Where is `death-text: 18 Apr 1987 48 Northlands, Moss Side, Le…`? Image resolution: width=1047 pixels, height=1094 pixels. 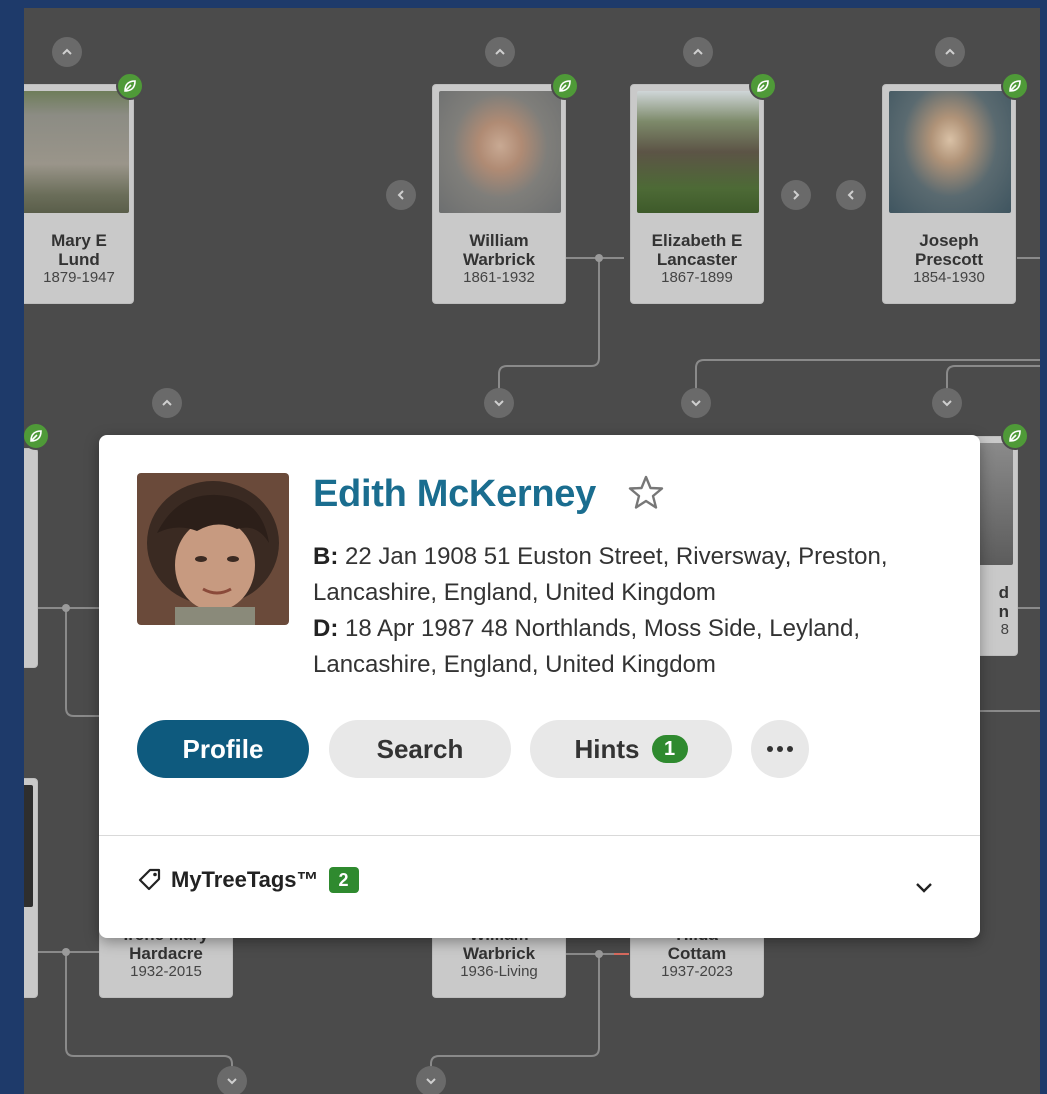 death-text: 18 Apr 1987 48 Northlands, Moss Side, Le… is located at coordinates (586, 646).